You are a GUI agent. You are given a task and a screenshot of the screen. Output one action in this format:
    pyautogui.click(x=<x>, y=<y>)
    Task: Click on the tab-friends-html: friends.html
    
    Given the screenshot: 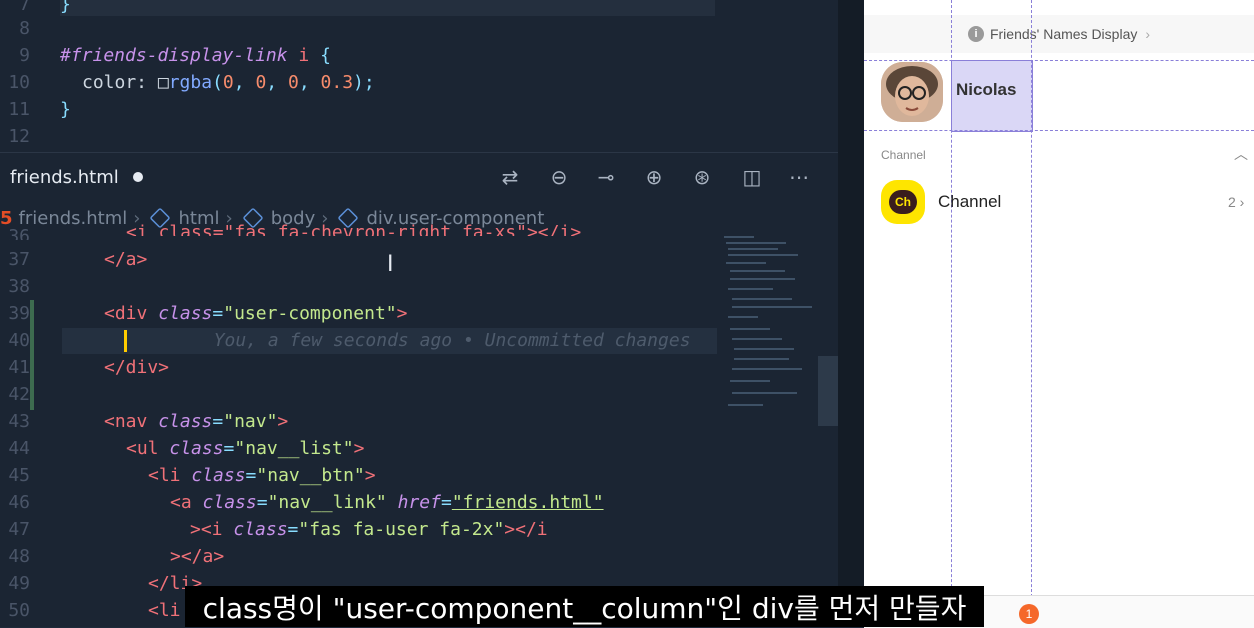 What is the action you would take?
    pyautogui.click(x=76, y=177)
    